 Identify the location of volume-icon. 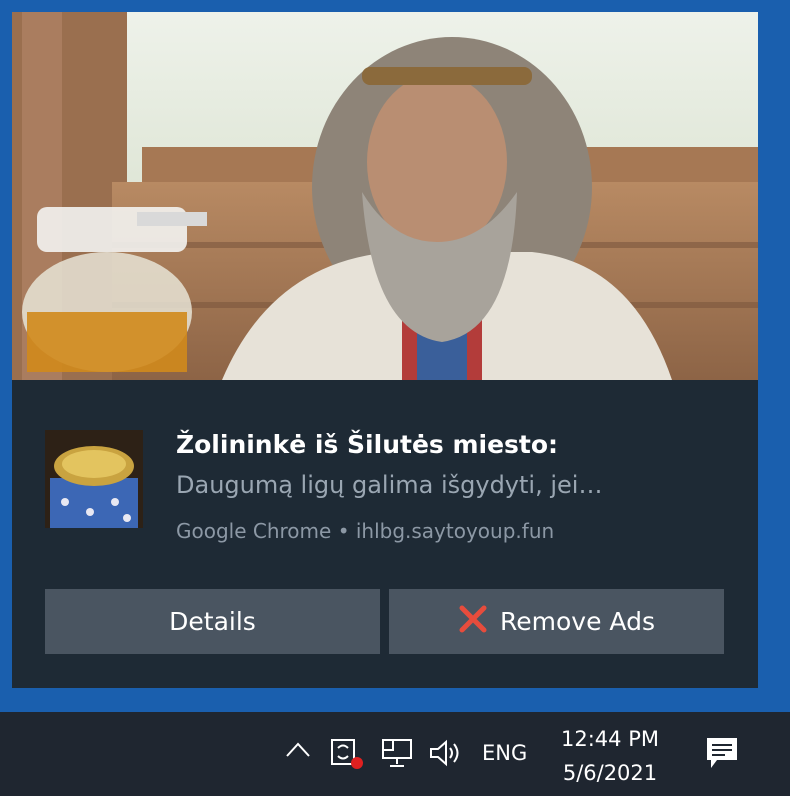
(446, 755).